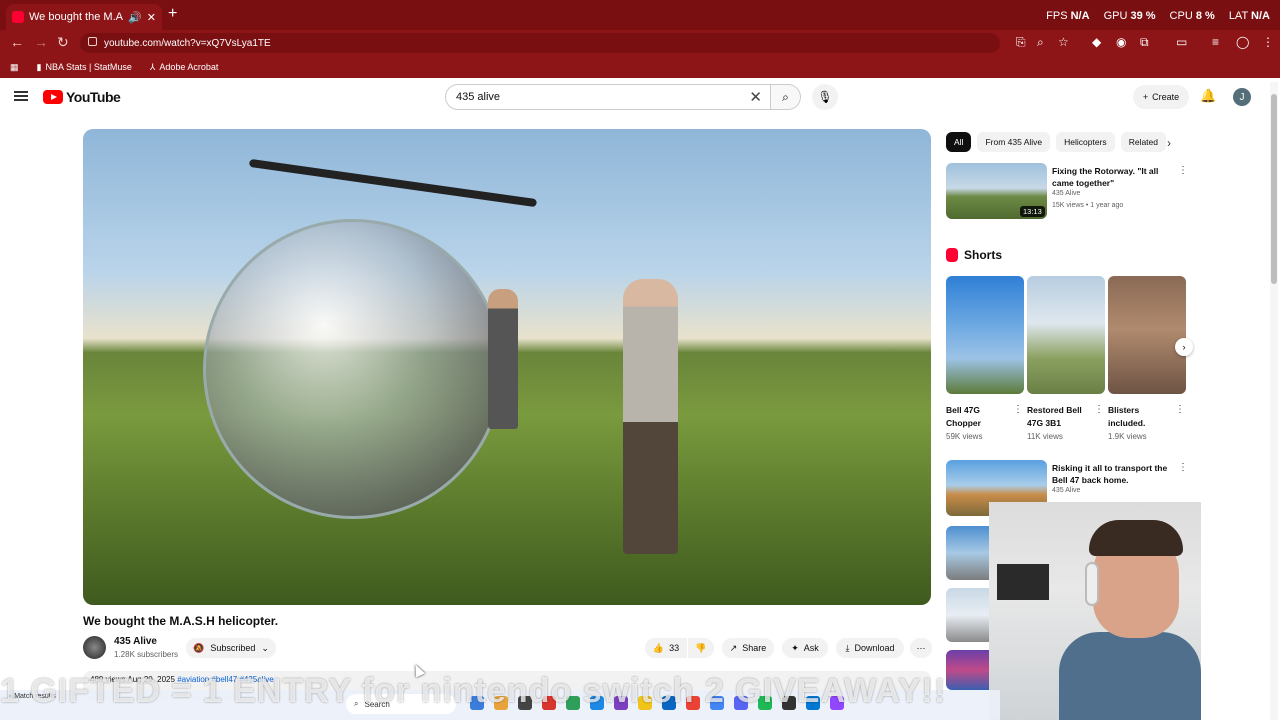 This screenshot has width=1280, height=720. I want to click on url-field: youtube.com/watch?v=xQ7VsLya1TE, so click(540, 43).